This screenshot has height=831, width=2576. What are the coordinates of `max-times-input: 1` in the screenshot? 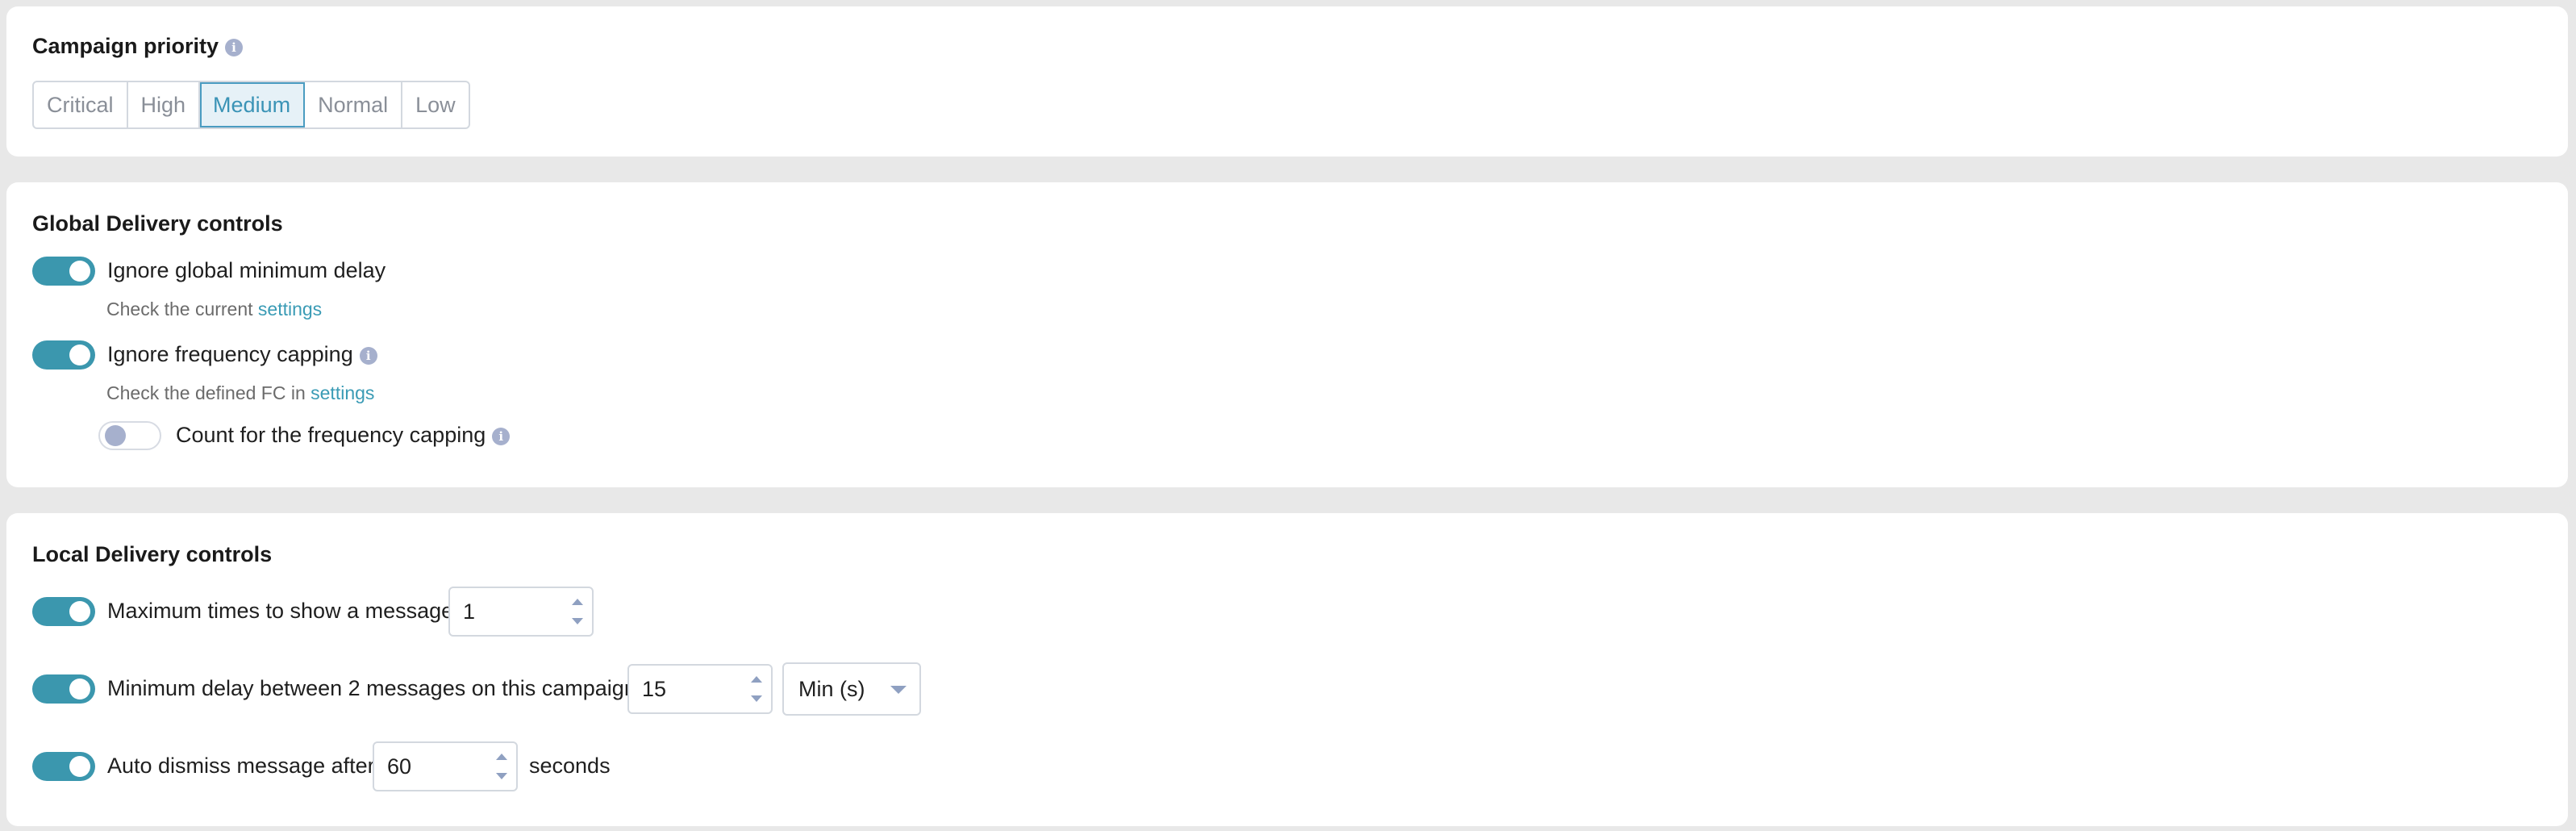 It's located at (521, 612).